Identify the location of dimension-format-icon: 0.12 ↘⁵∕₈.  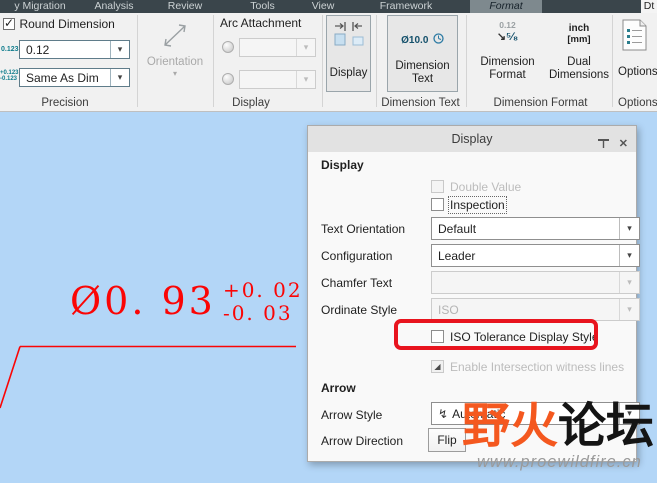
(507, 31).